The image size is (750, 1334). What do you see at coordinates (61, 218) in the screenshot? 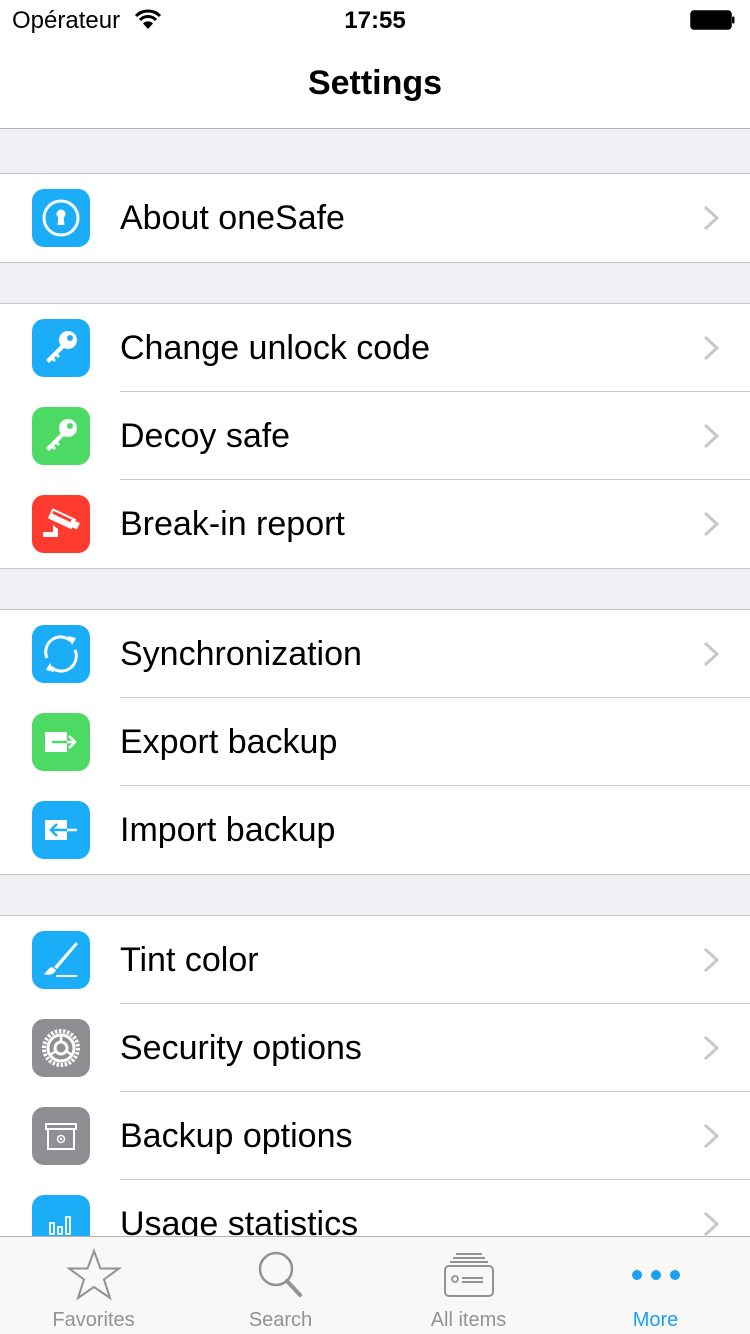
I see `keyhole-icon` at bounding box center [61, 218].